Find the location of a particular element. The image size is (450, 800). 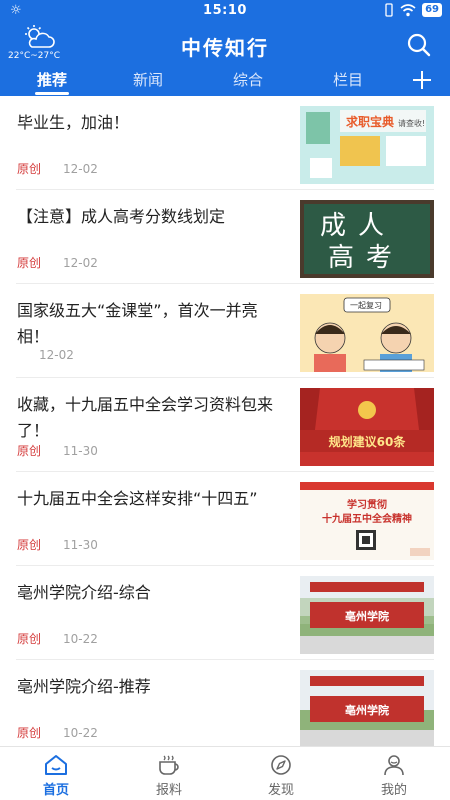

article-thumbnail: 成人 高考 is located at coordinates (367, 239).